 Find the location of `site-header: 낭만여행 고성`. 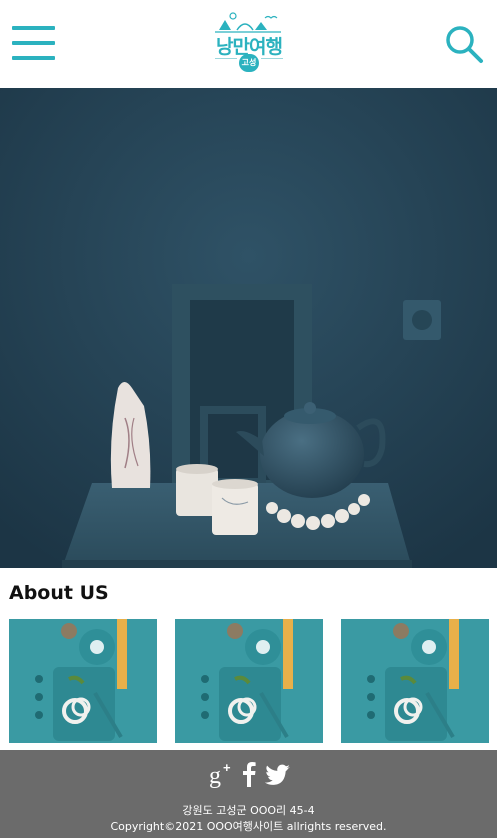

site-header: 낭만여행 고성 is located at coordinates (248, 44).